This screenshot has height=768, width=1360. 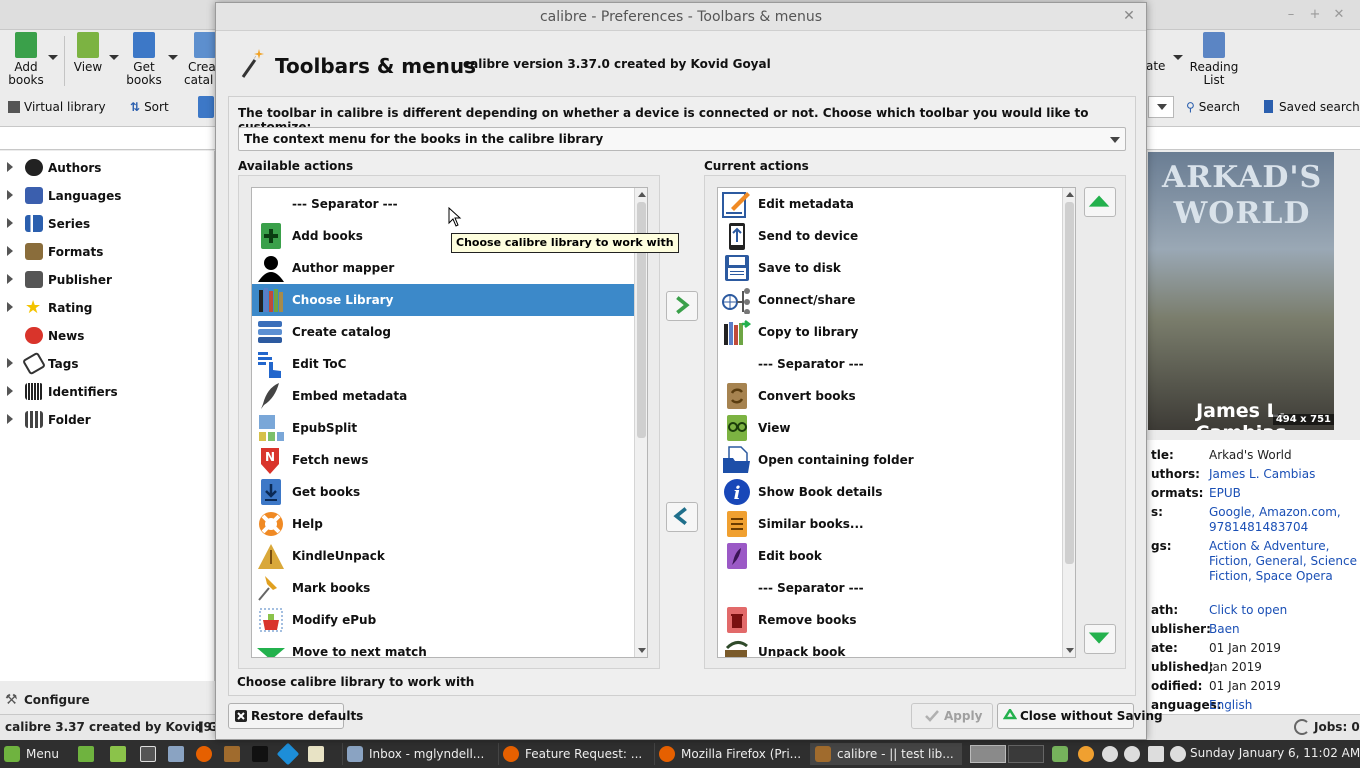 What do you see at coordinates (107, 391) in the screenshot?
I see `tag-item-identifiers: Identifiers` at bounding box center [107, 391].